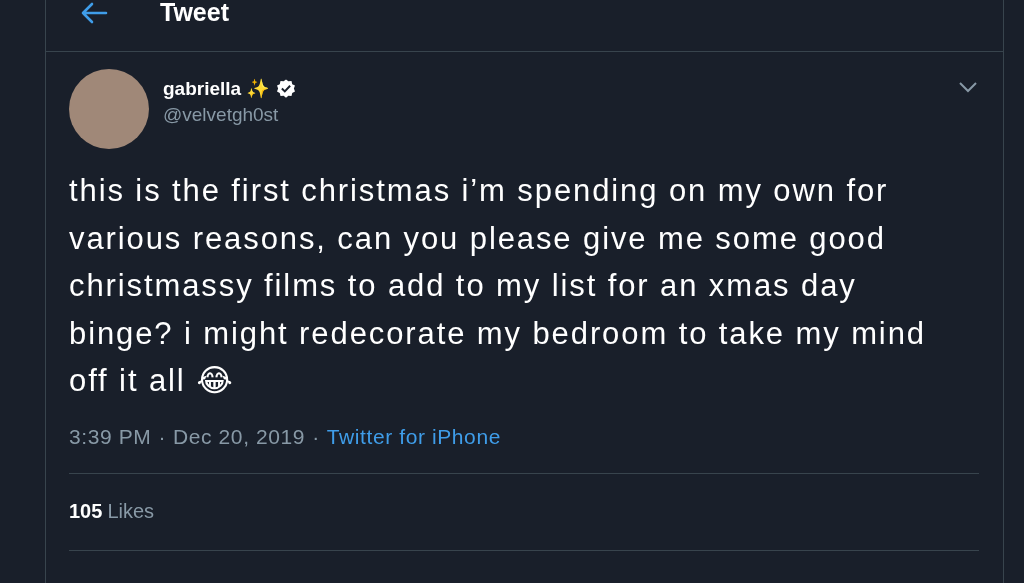 The width and height of the screenshot is (1024, 583). What do you see at coordinates (217, 88) in the screenshot?
I see `author-name: gabriella ✨` at bounding box center [217, 88].